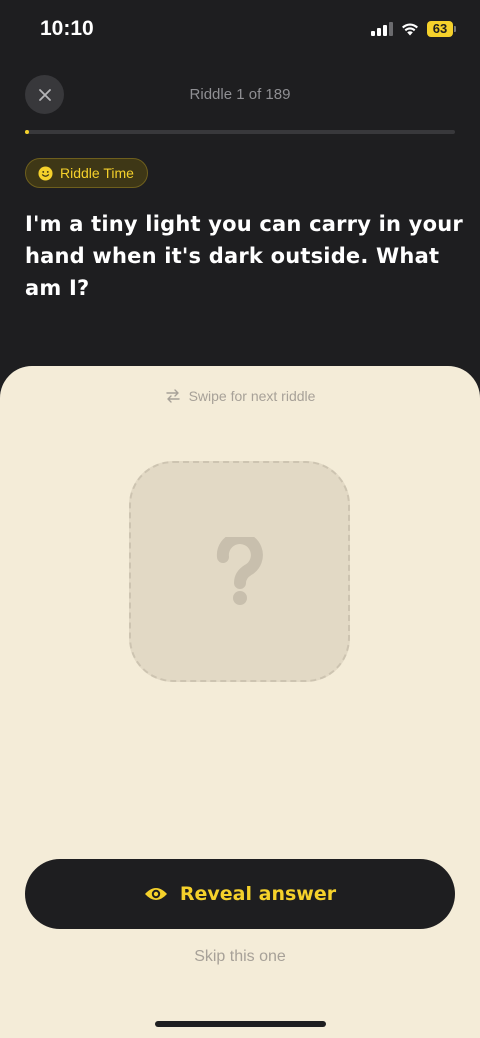 Image resolution: width=480 pixels, height=1038 pixels. Describe the element at coordinates (45, 173) in the screenshot. I see `smiley-icon` at that location.